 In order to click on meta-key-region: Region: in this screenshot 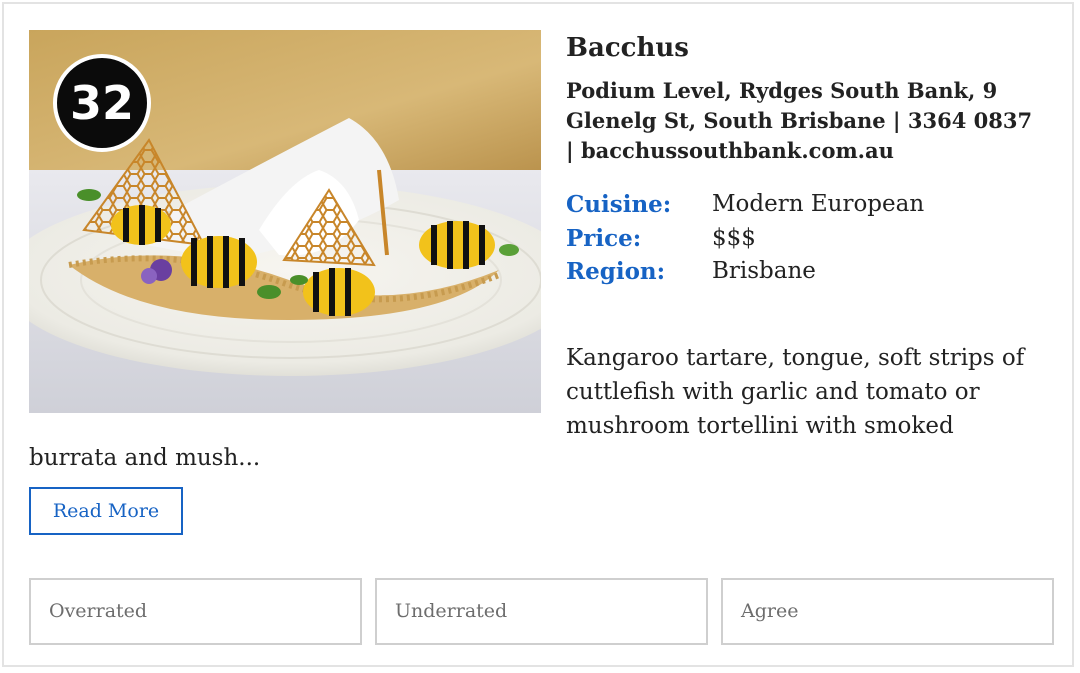, I will do `click(616, 271)`.